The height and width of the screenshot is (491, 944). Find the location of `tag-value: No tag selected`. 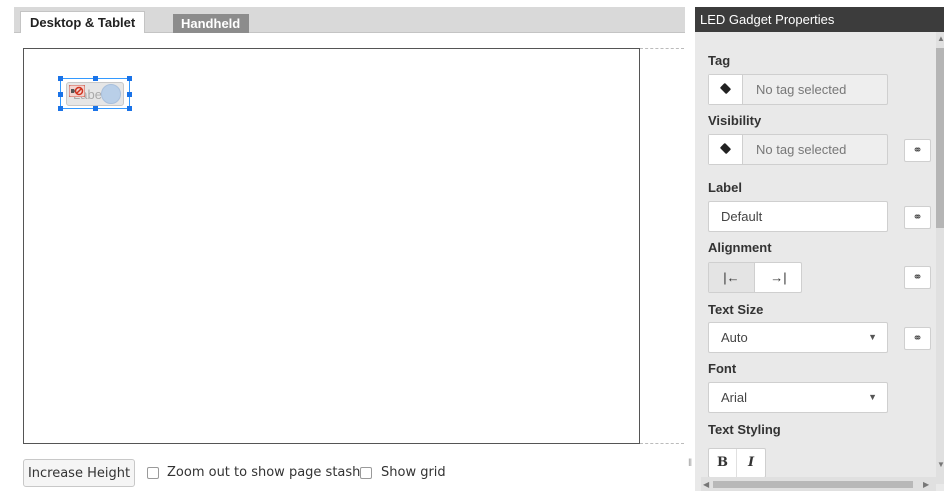

tag-value: No tag selected is located at coordinates (801, 89).